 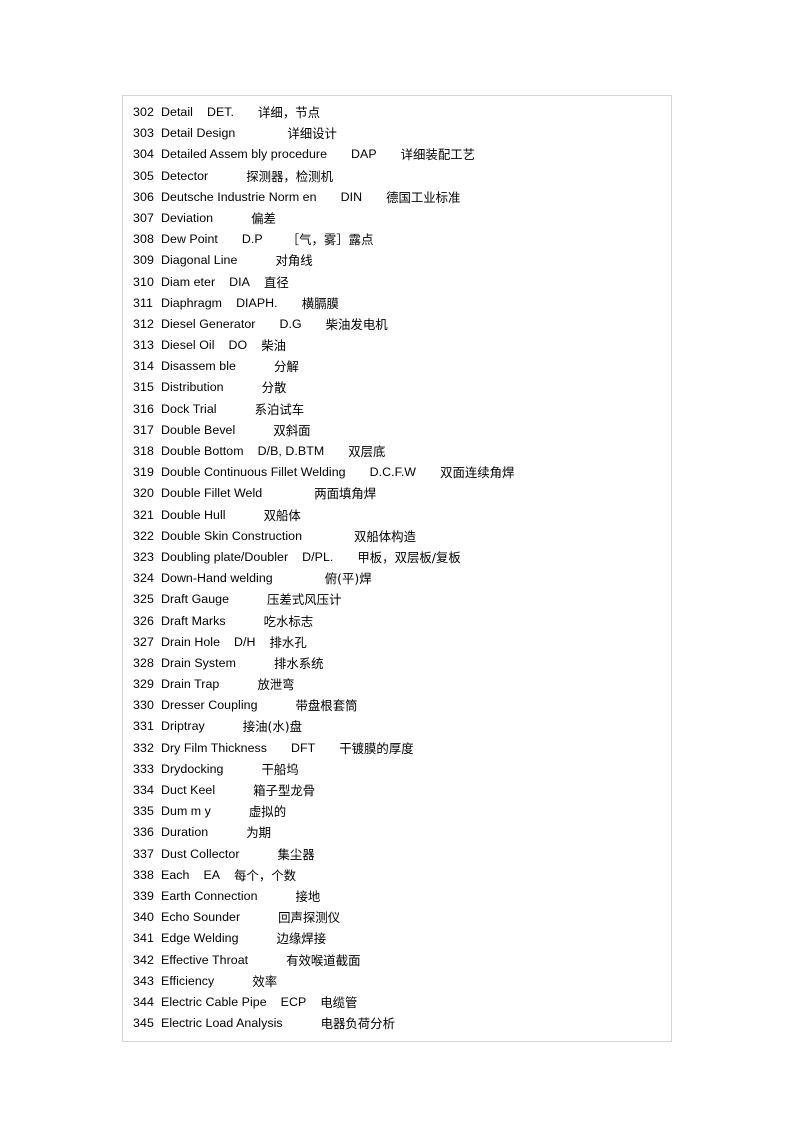 What do you see at coordinates (198, 133) in the screenshot?
I see `entry-term: Detail Design` at bounding box center [198, 133].